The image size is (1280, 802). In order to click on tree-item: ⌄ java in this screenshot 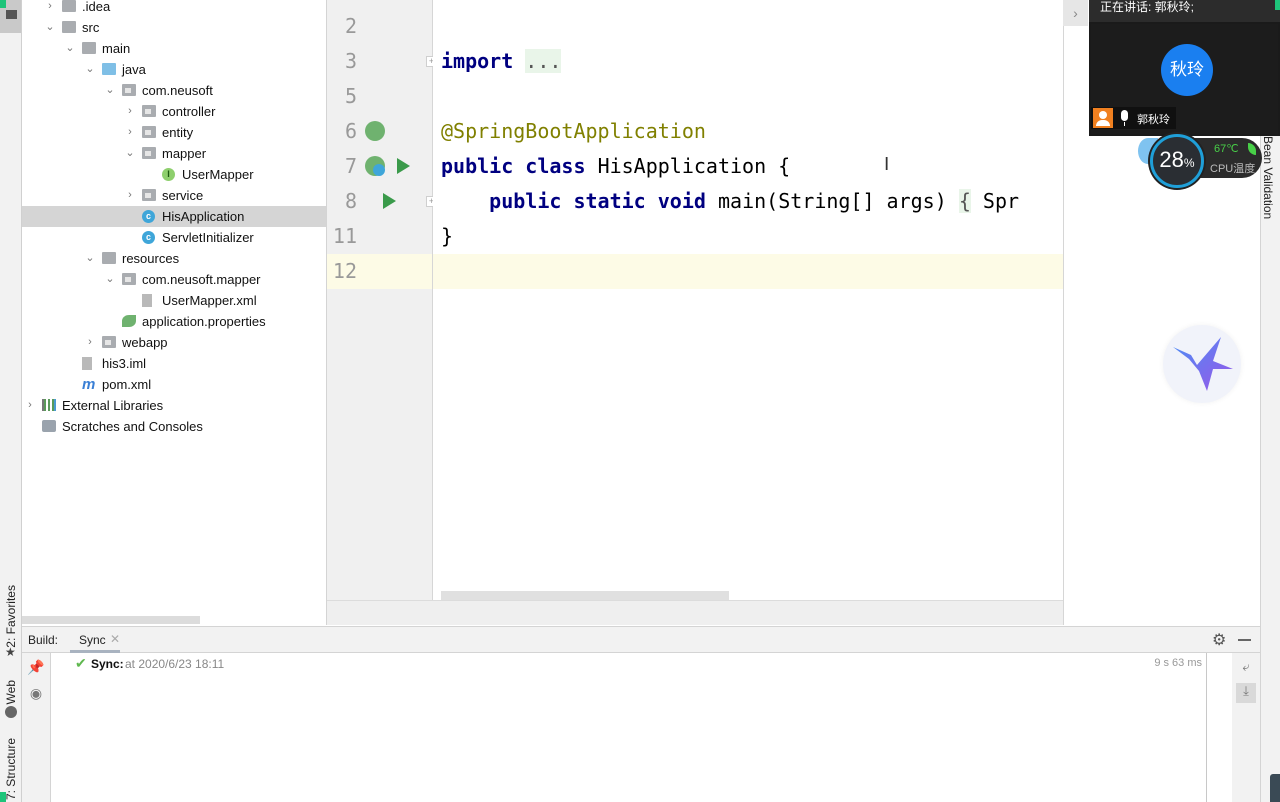, I will do `click(174, 69)`.